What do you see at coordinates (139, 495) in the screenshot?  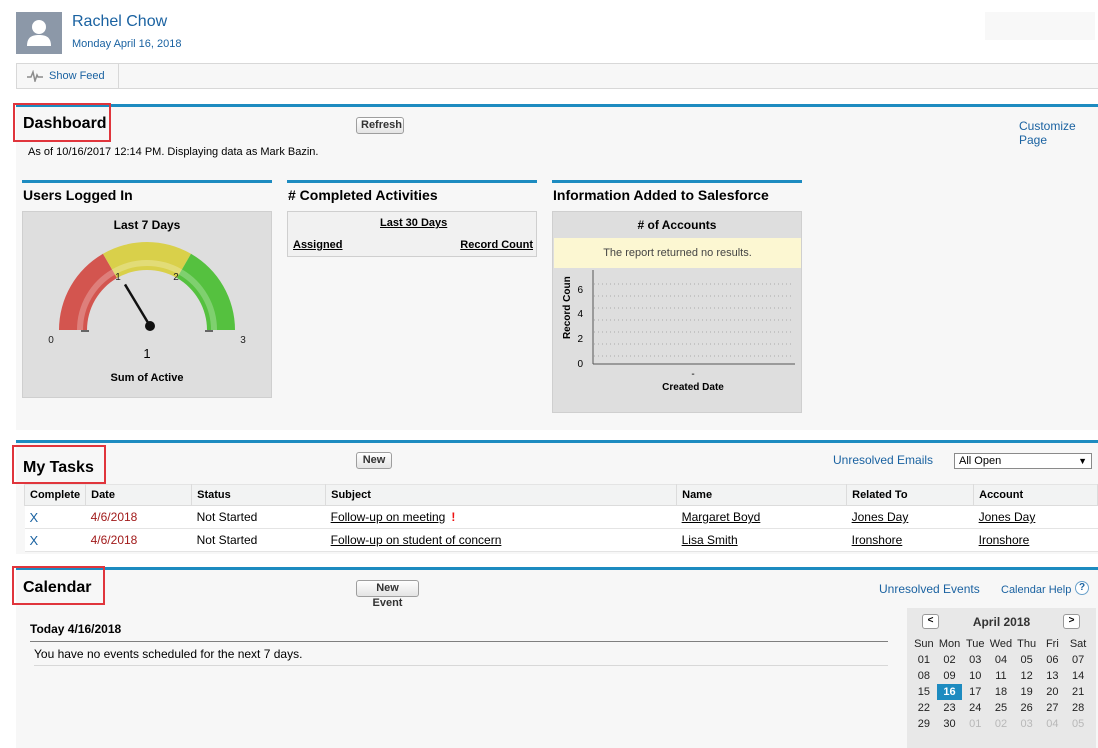 I see `column-header: Date` at bounding box center [139, 495].